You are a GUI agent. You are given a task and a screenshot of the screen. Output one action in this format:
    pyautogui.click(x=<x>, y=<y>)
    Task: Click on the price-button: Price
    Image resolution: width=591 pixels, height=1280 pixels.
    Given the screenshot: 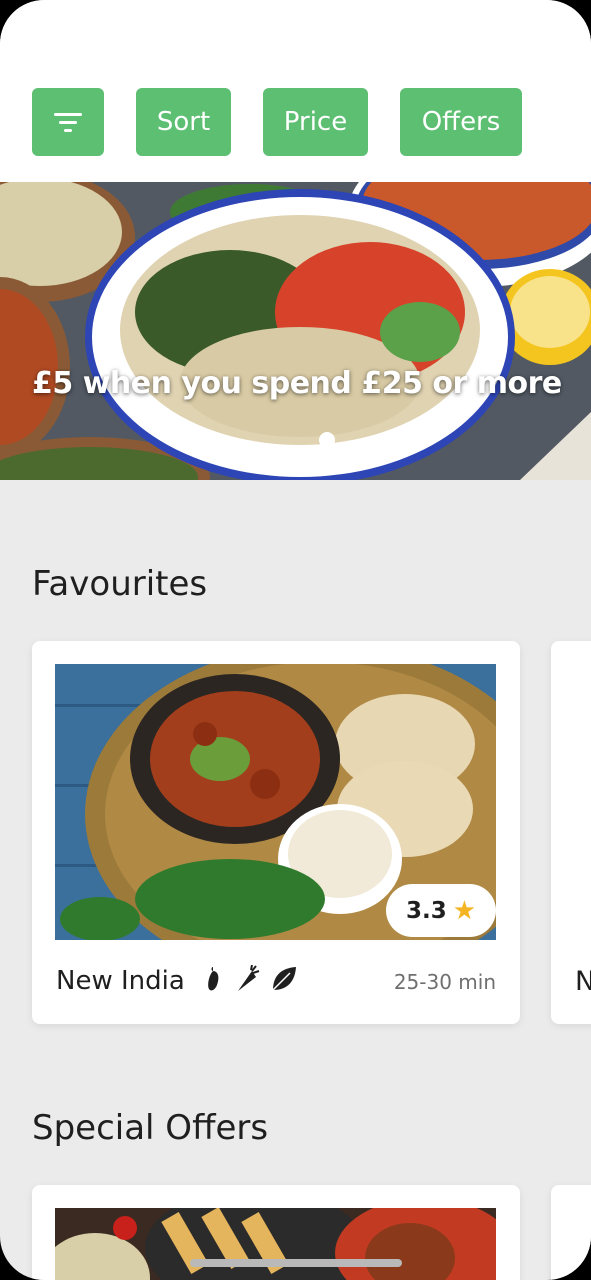 What is the action you would take?
    pyautogui.click(x=315, y=122)
    